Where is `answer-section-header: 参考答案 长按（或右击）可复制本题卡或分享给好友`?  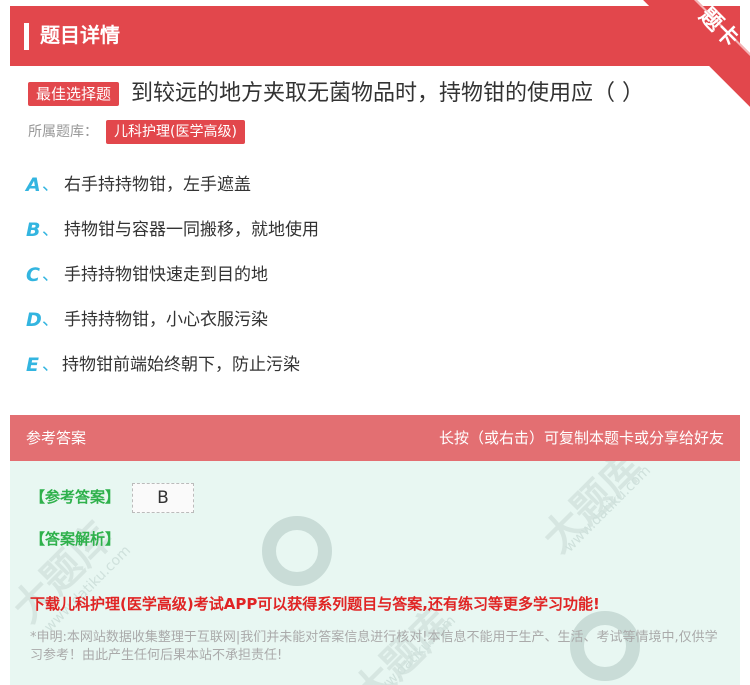 answer-section-header: 参考答案 长按（或右击）可复制本题卡或分享给好友 is located at coordinates (375, 438).